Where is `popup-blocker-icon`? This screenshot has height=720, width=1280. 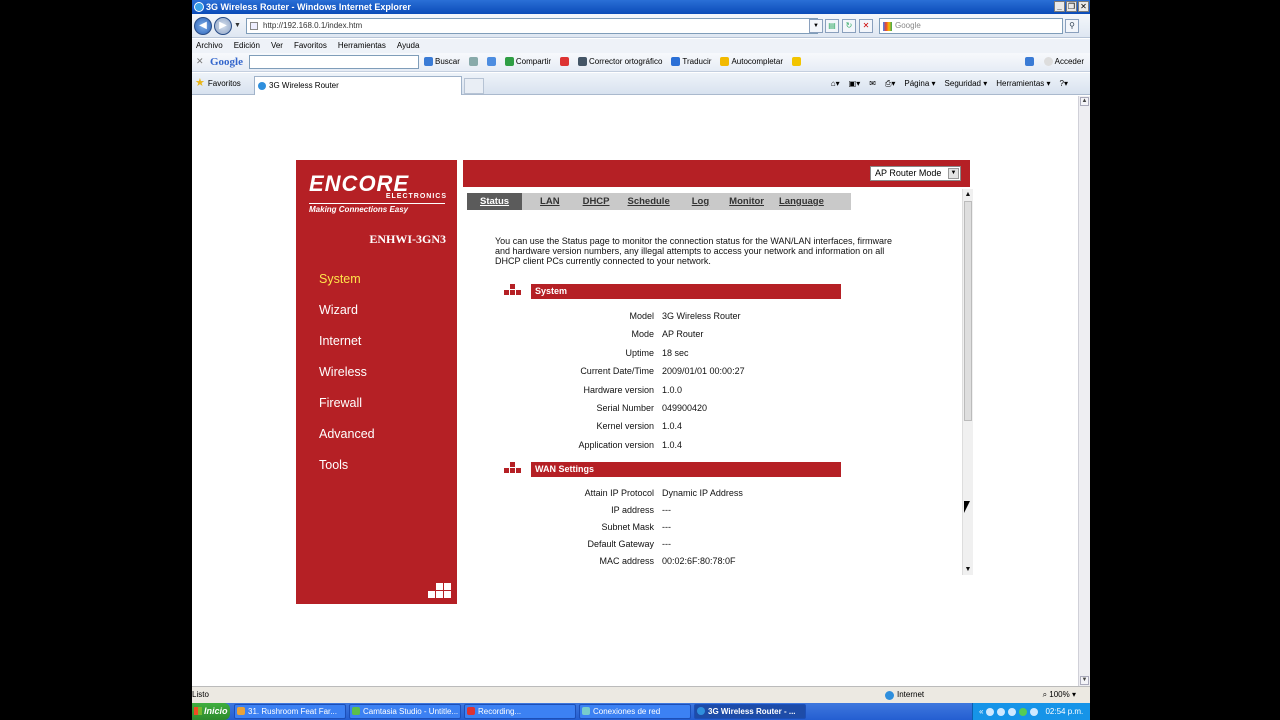
popup-blocker-icon is located at coordinates (565, 61).